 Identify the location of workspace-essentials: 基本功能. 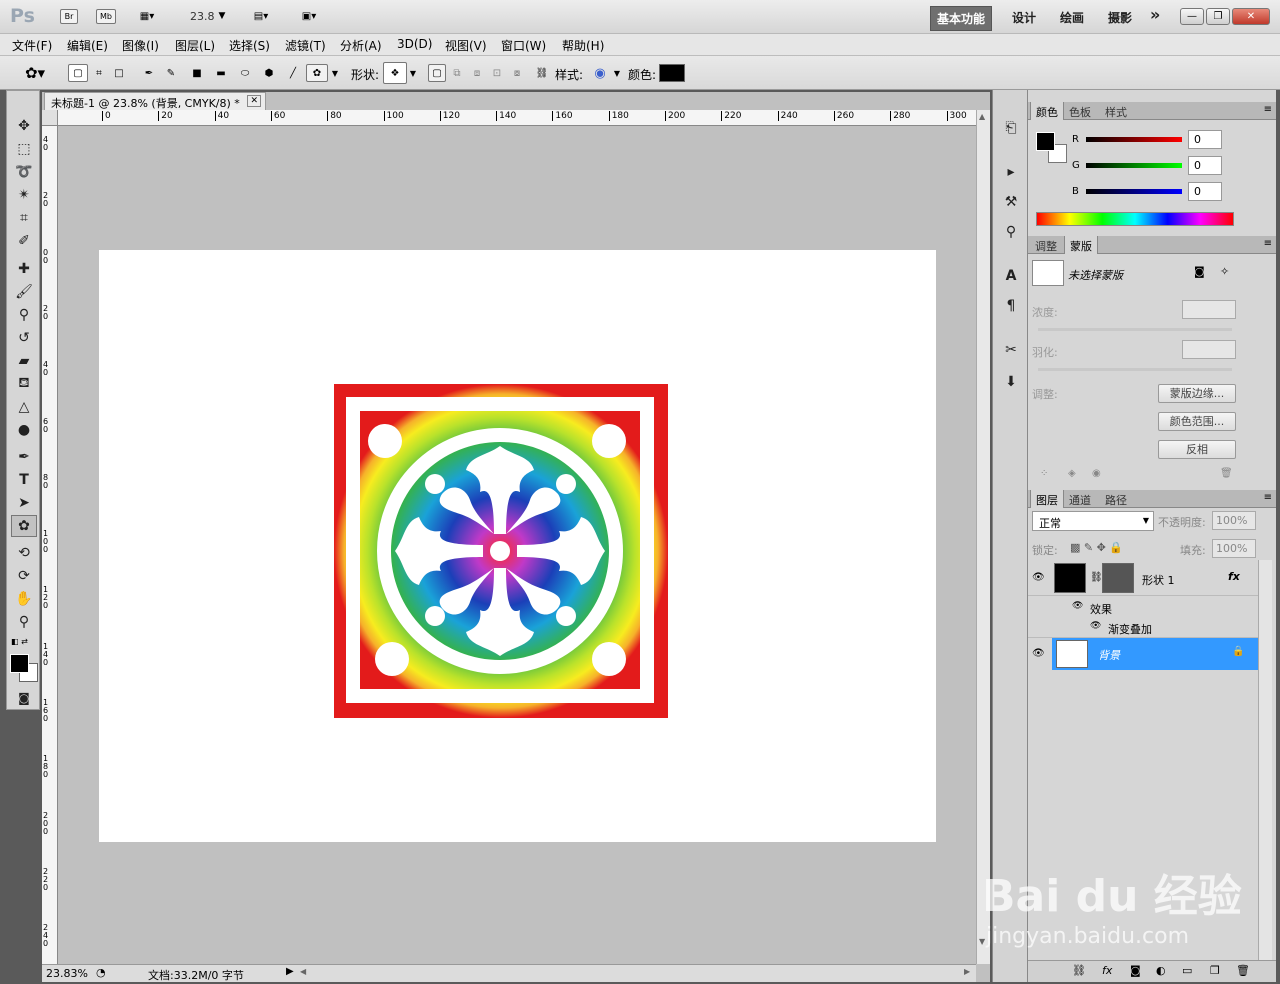
(961, 18).